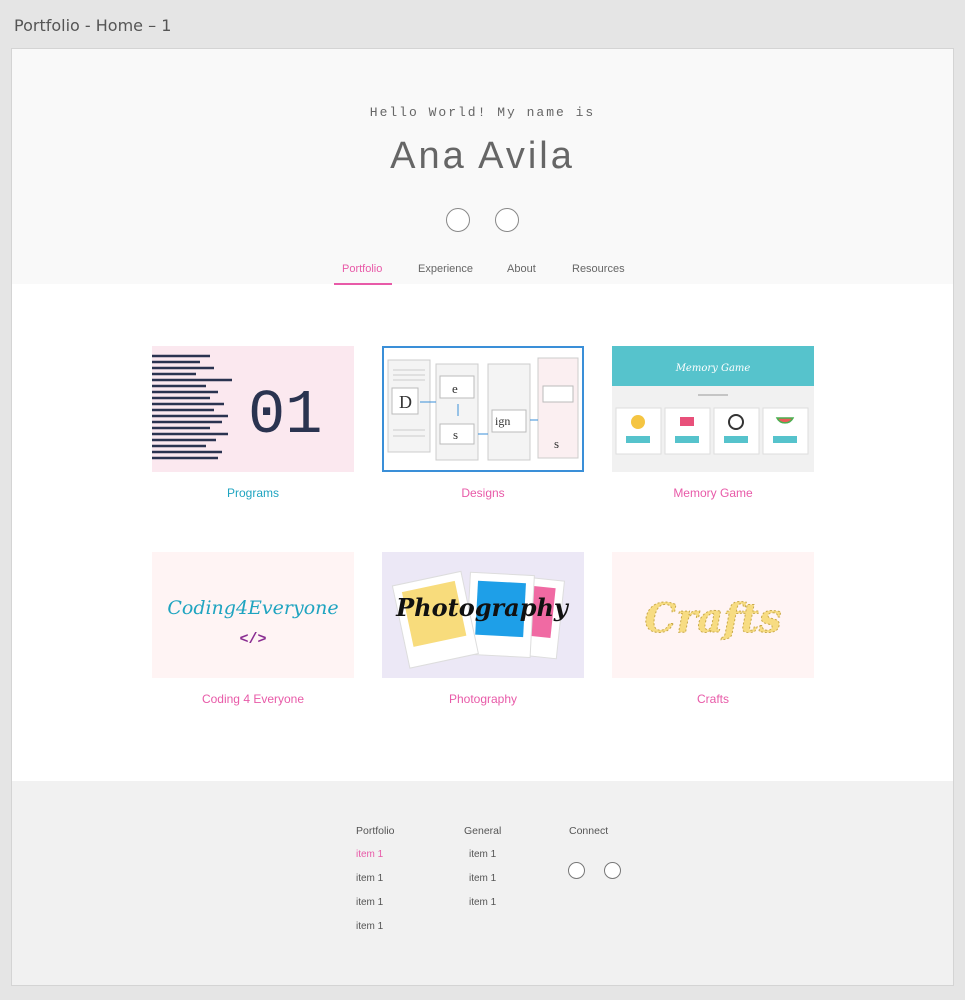 This screenshot has height=1000, width=965. What do you see at coordinates (362, 269) in the screenshot?
I see `tab-portfolio: Portfolio` at bounding box center [362, 269].